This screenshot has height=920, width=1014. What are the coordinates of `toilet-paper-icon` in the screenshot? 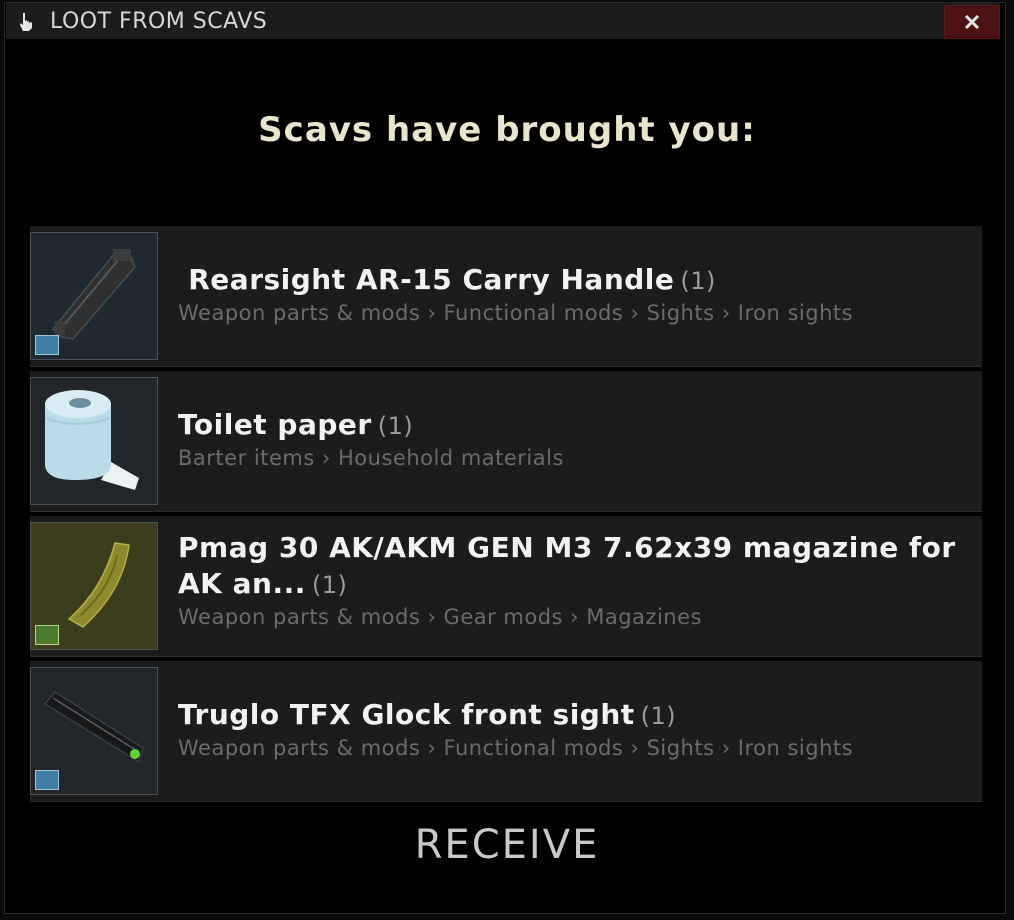 It's located at (91, 440).